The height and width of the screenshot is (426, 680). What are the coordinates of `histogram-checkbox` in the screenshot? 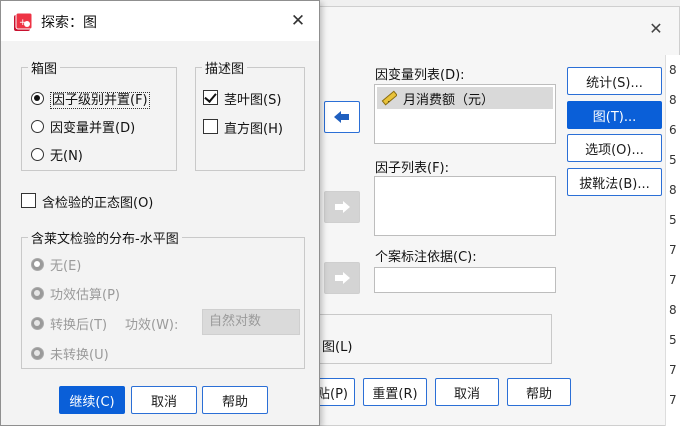 It's located at (210, 126).